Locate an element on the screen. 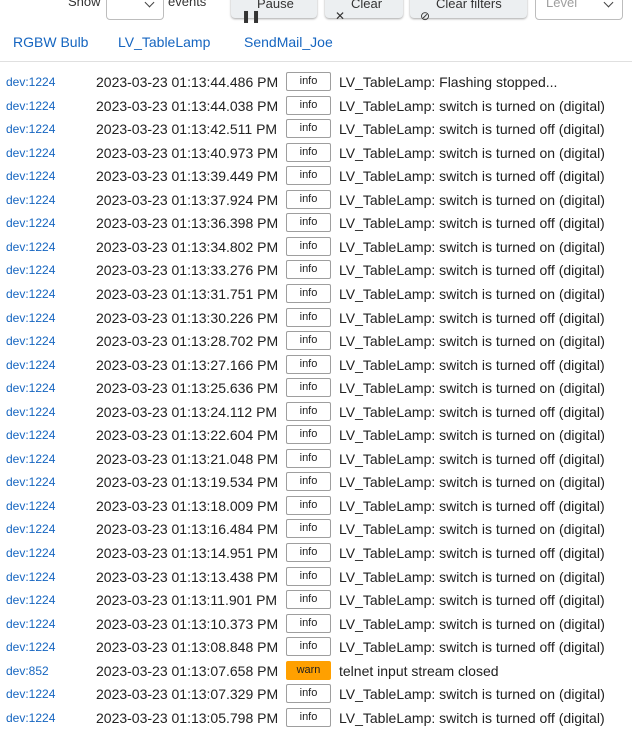 This screenshot has height=736, width=632. log-timestamp: 2023-03-23 01:13:25.636 PM is located at coordinates (187, 388).